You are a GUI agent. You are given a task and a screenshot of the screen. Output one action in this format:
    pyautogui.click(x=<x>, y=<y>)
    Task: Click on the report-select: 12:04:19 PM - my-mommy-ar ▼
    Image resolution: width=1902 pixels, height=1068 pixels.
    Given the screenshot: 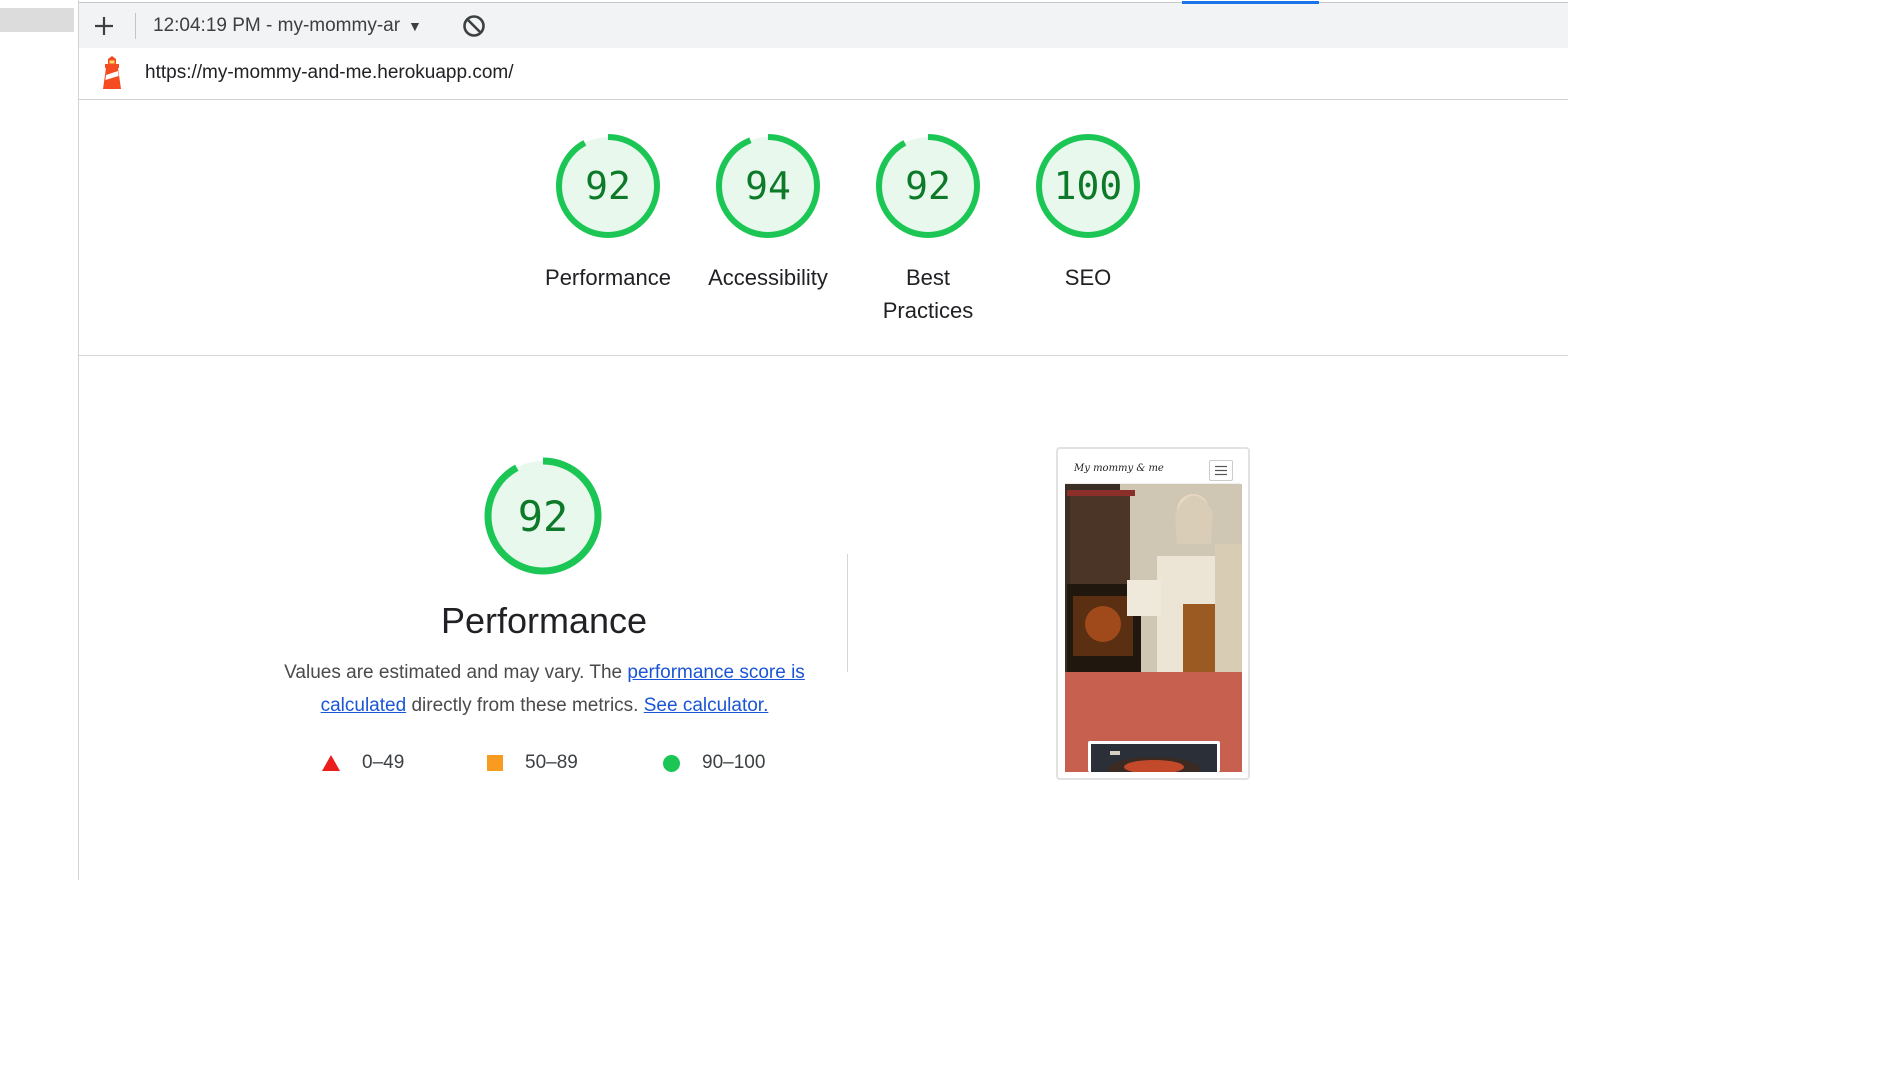 What is the action you would take?
    pyautogui.click(x=287, y=26)
    